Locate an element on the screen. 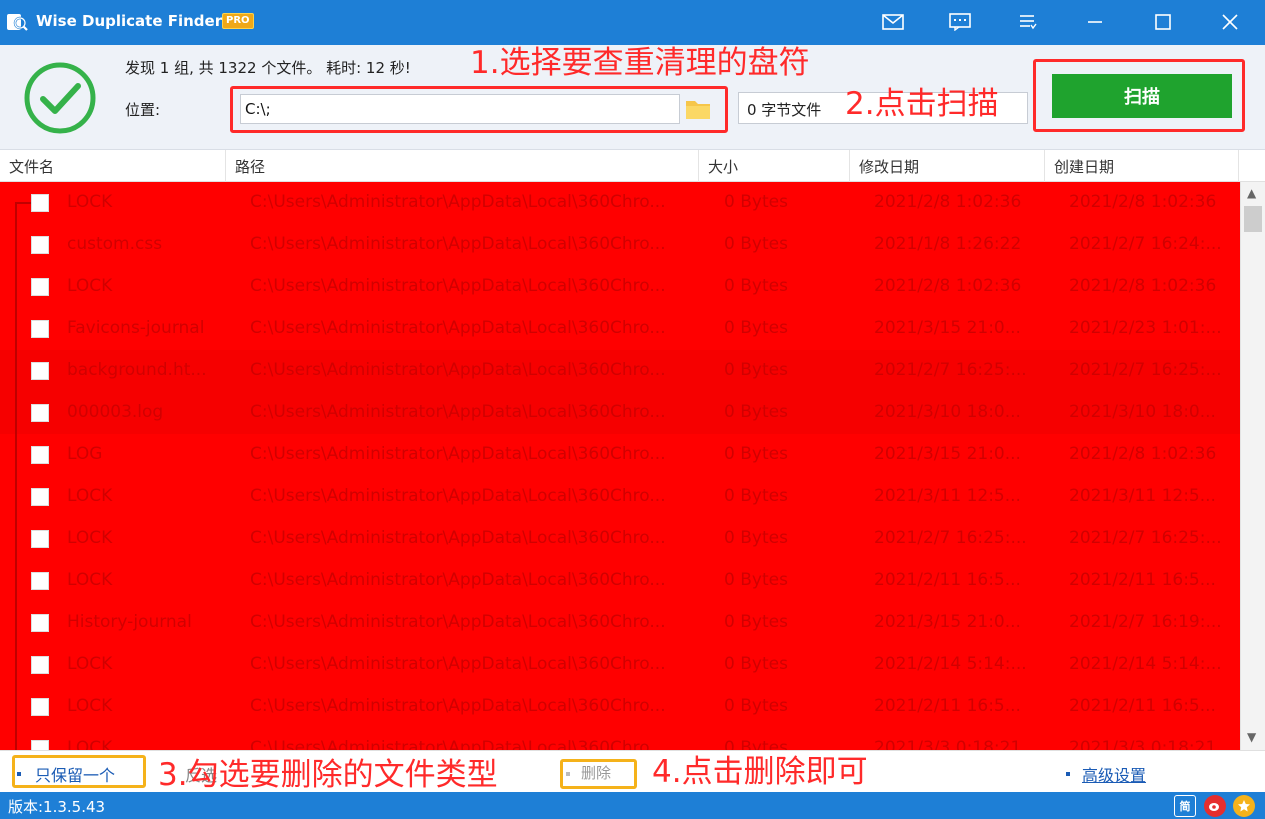 The image size is (1265, 819). close-icon is located at coordinates (1230, 22).